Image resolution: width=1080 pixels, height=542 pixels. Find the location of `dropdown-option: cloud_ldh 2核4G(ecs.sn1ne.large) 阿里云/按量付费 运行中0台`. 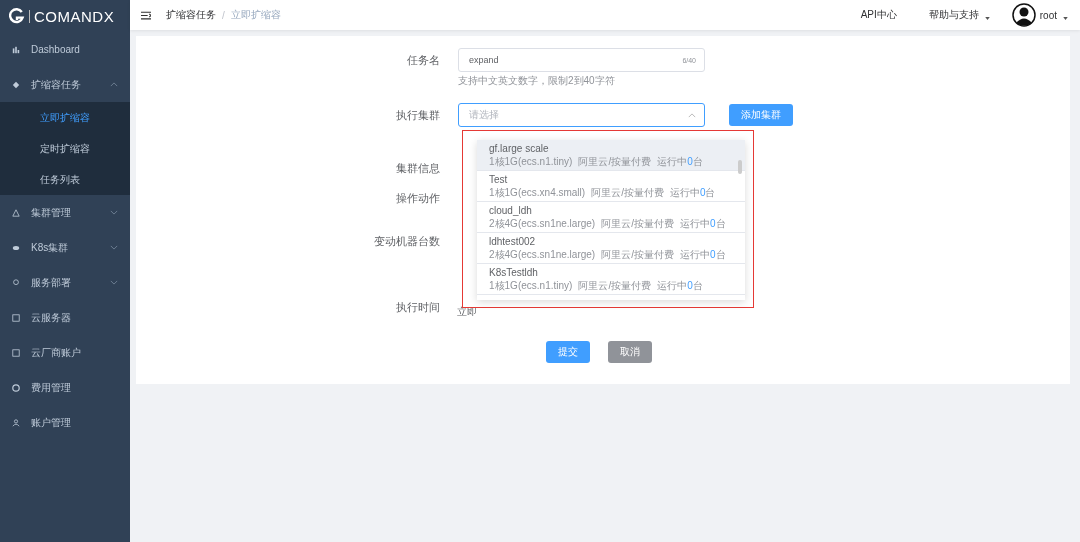

dropdown-option: cloud_ldh 2核4G(ecs.sn1ne.large) 阿里云/按量付费 运行中0台 is located at coordinates (611, 217).